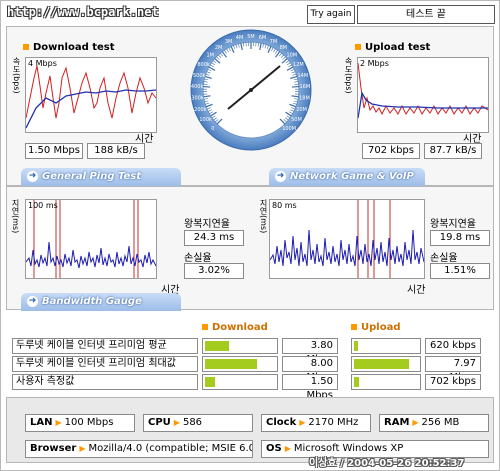 This screenshot has width=500, height=471. Describe the element at coordinates (331, 14) in the screenshot. I see `try-again-button: Try again` at that location.